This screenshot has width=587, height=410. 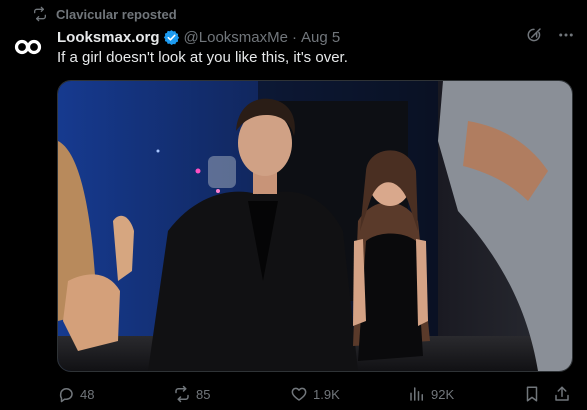 What do you see at coordinates (550, 35) in the screenshot?
I see `post-top-actions` at bounding box center [550, 35].